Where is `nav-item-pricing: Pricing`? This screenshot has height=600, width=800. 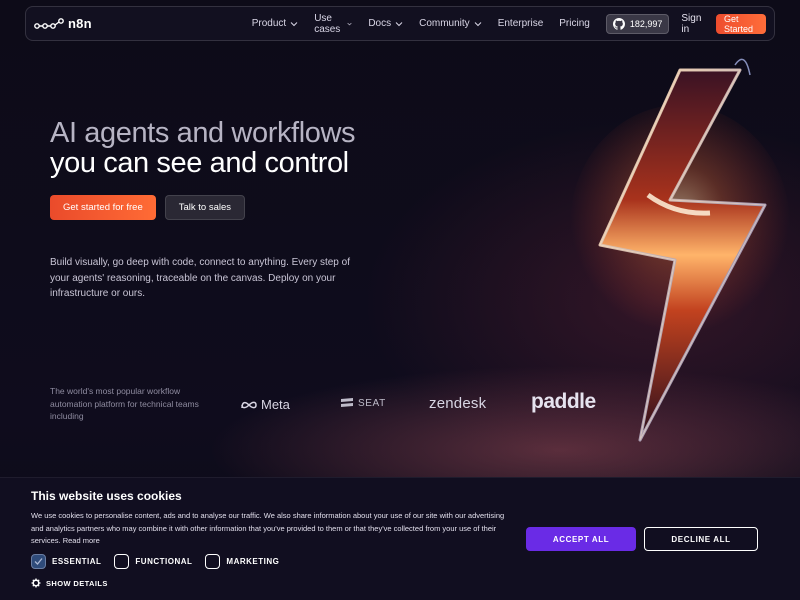
nav-item-pricing: Pricing is located at coordinates (574, 23).